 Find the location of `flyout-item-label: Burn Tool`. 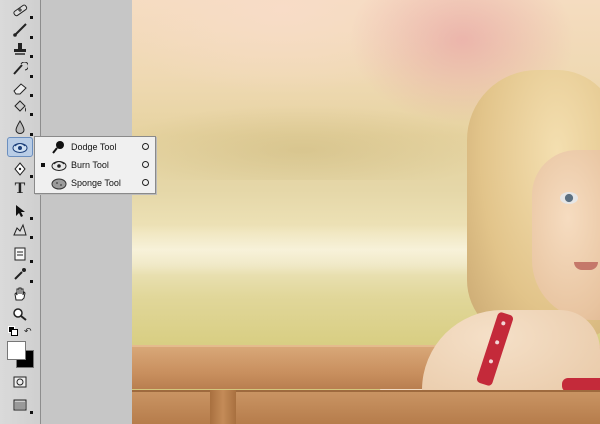

flyout-item-label: Burn Tool is located at coordinates (90, 164).